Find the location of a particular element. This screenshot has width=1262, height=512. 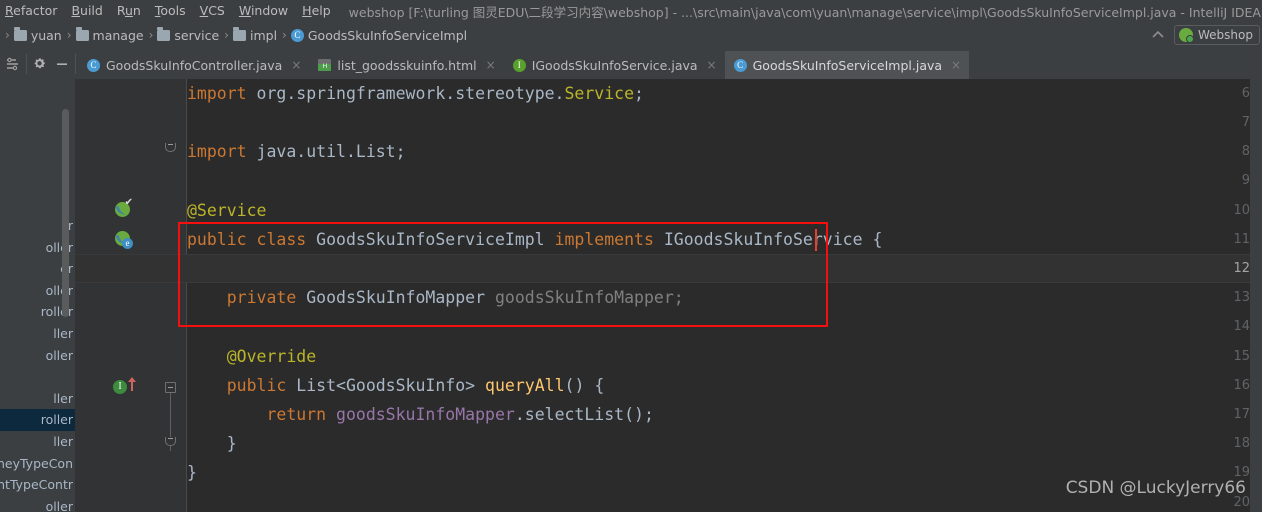

list-item-label: roller is located at coordinates (56, 420).